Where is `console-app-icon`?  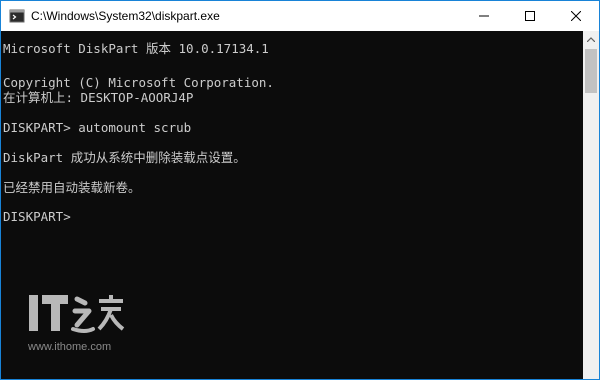 console-app-icon is located at coordinates (17, 16).